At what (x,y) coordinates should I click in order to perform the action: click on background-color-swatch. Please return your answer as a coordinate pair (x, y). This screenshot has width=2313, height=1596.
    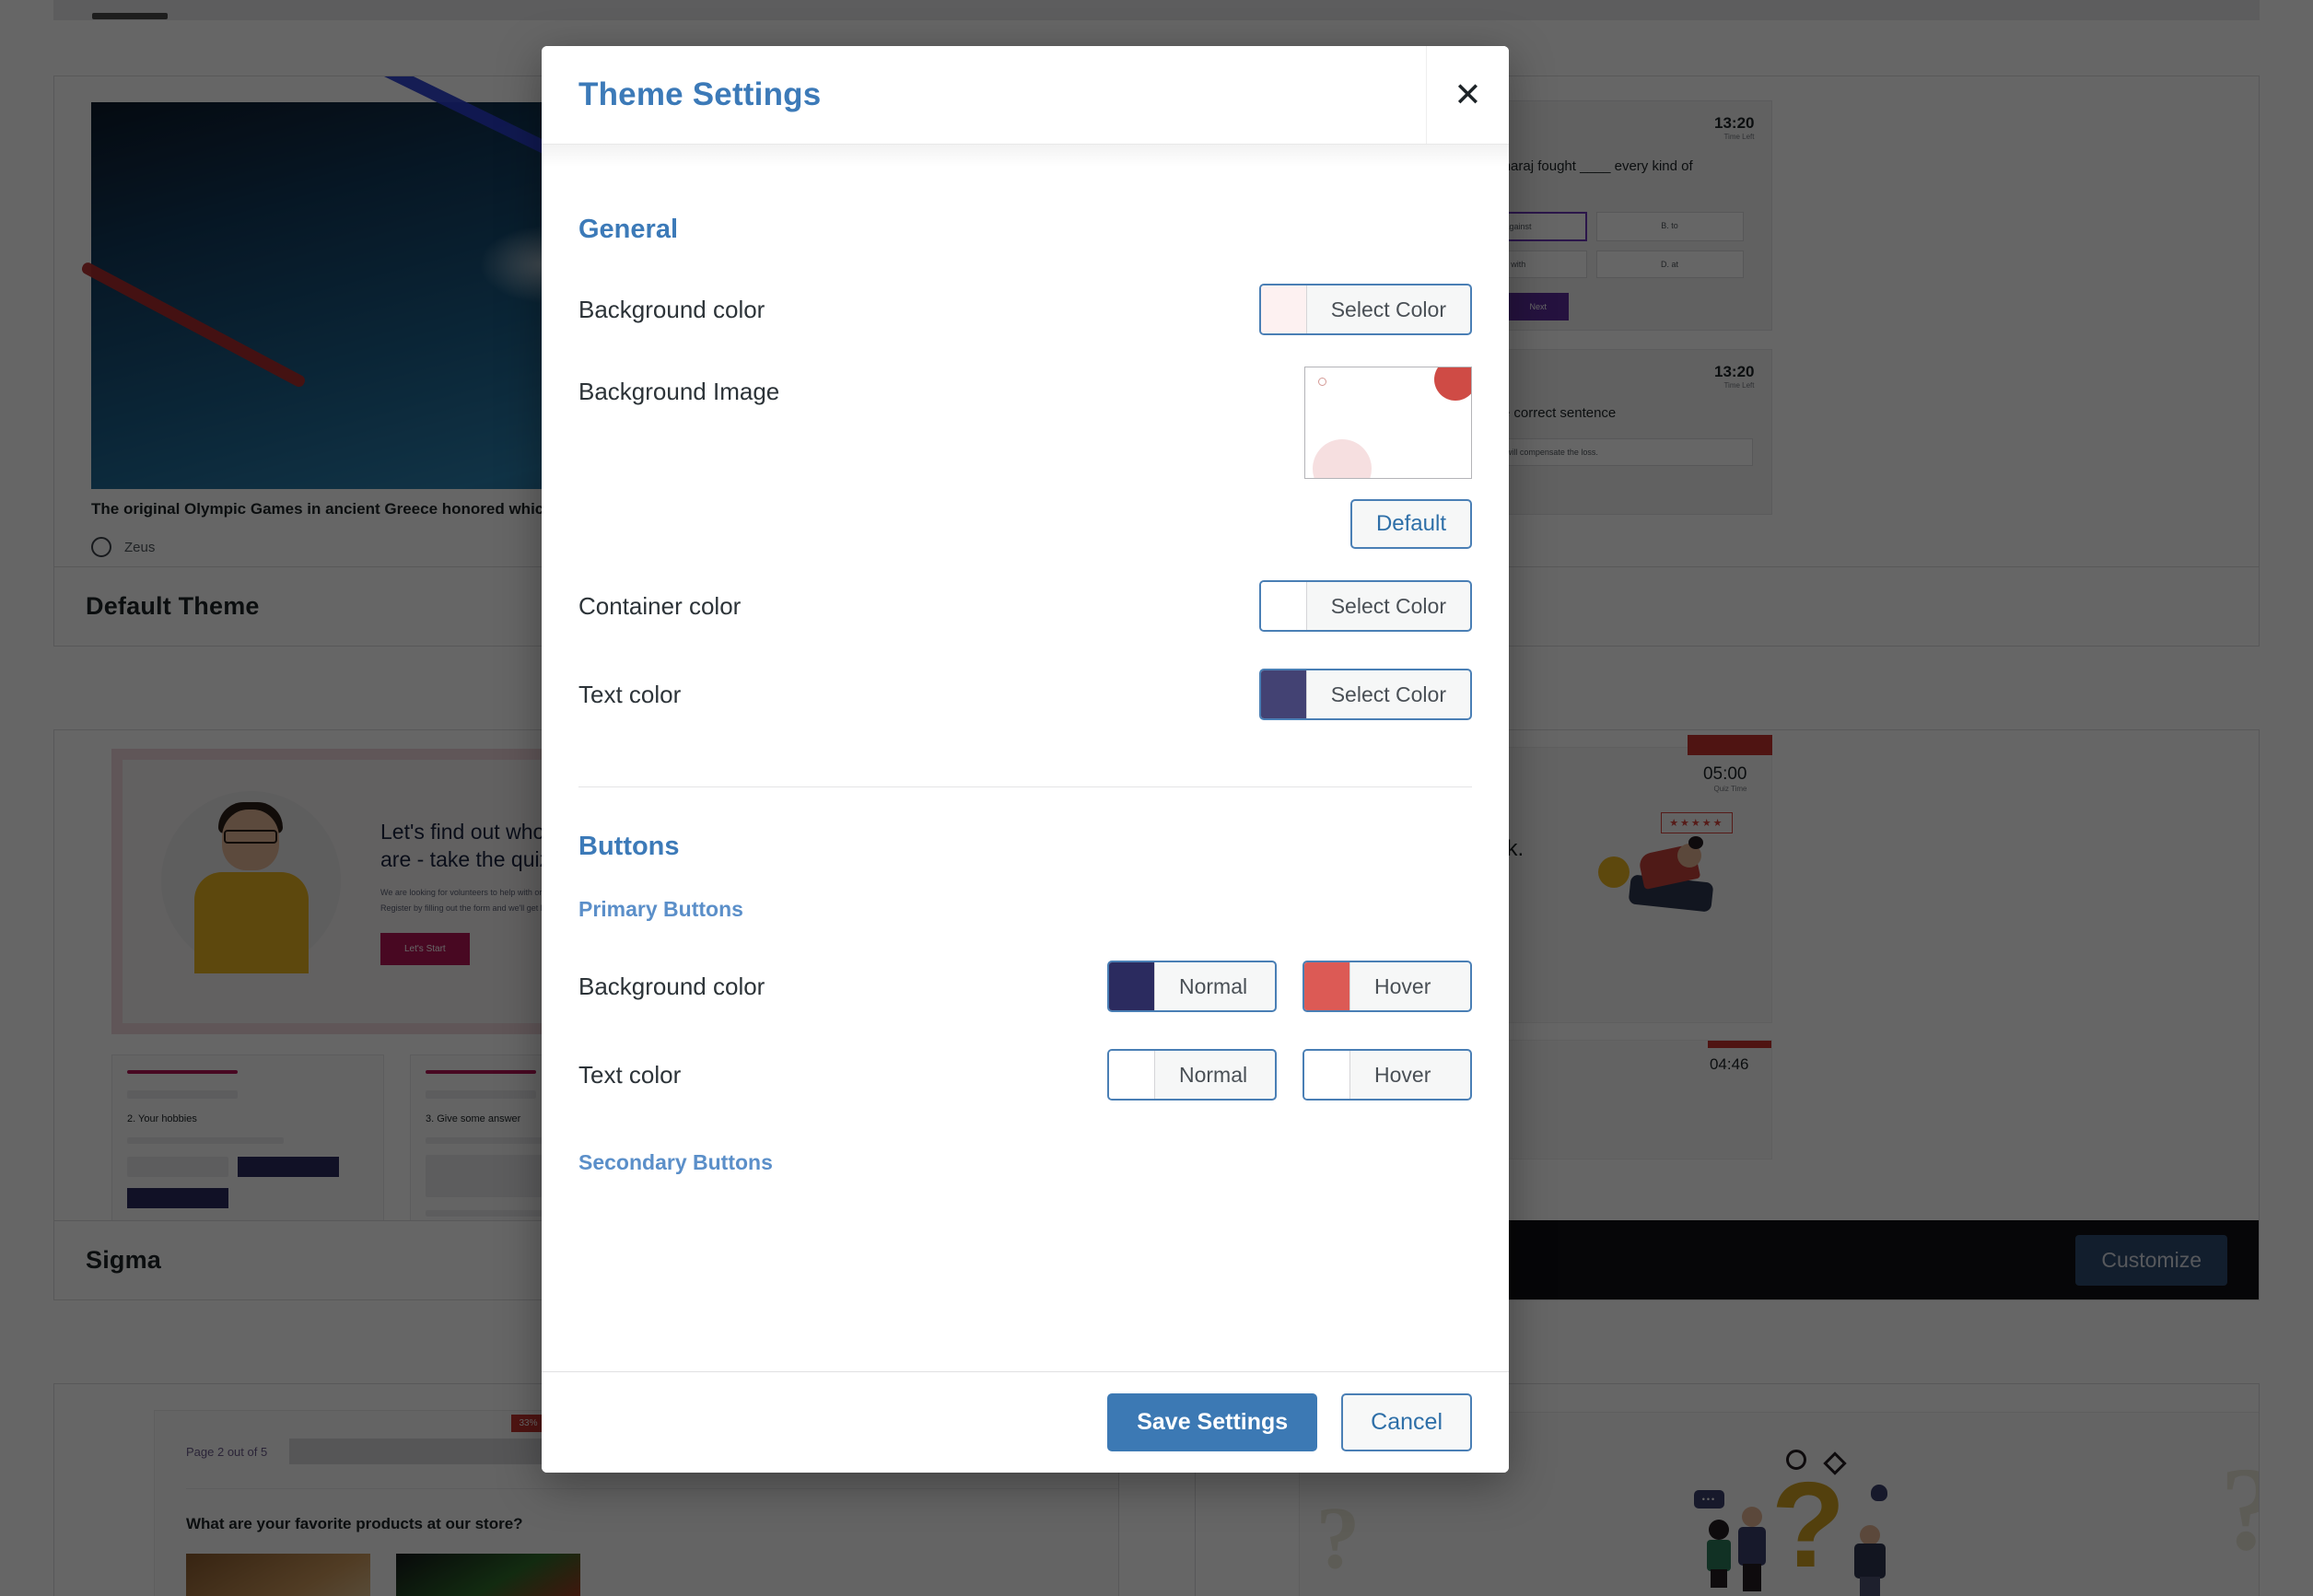
    Looking at the image, I should click on (1283, 309).